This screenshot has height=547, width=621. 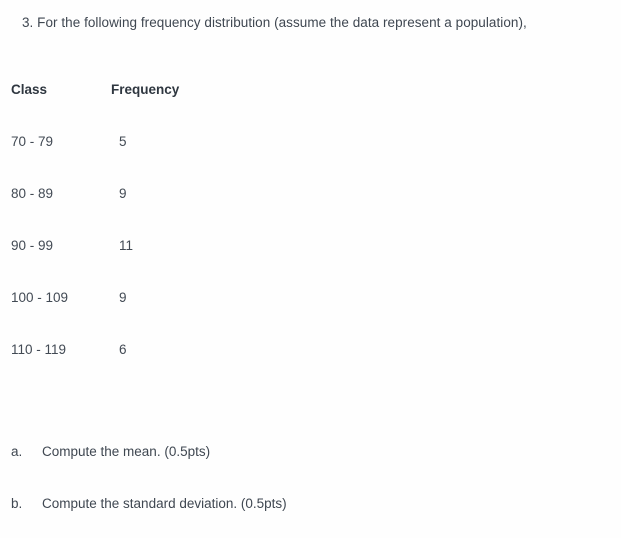 I want to click on subquestion-marker: b., so click(x=17, y=503).